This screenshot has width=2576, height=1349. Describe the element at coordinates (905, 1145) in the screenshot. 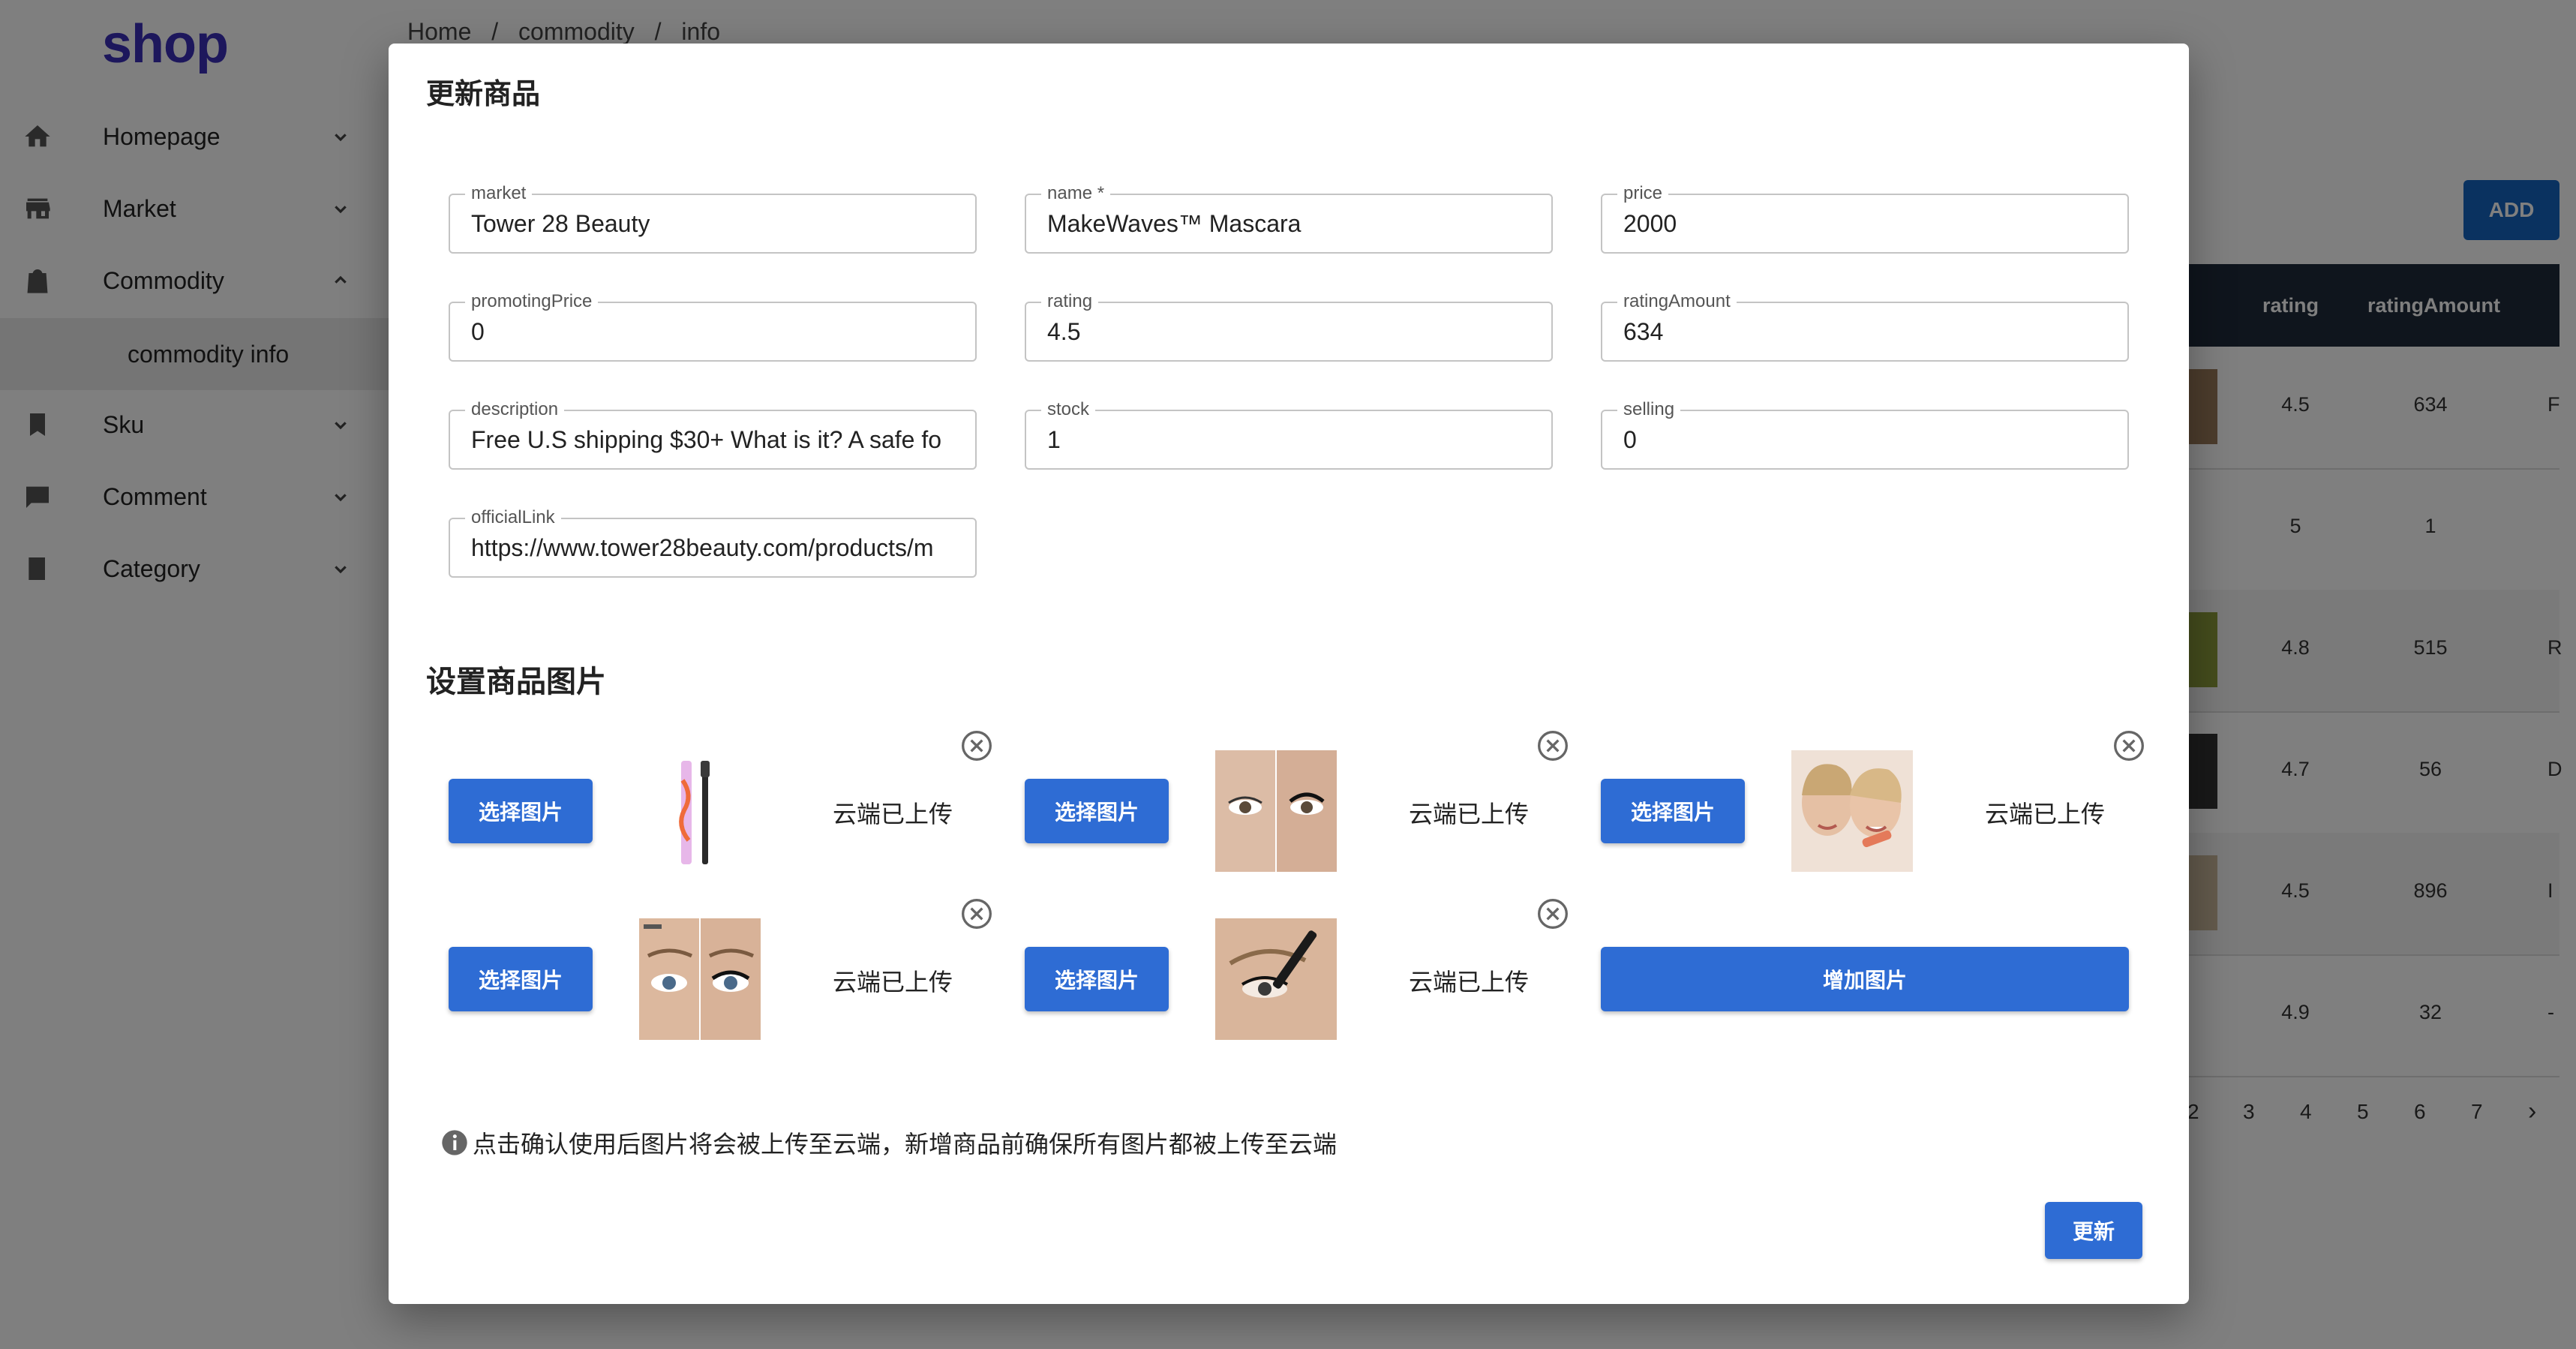

I see `notice-text: 点击确认使用后图片将会被上传至云端，新增商品前确保所有图片都被上传至云端` at that location.